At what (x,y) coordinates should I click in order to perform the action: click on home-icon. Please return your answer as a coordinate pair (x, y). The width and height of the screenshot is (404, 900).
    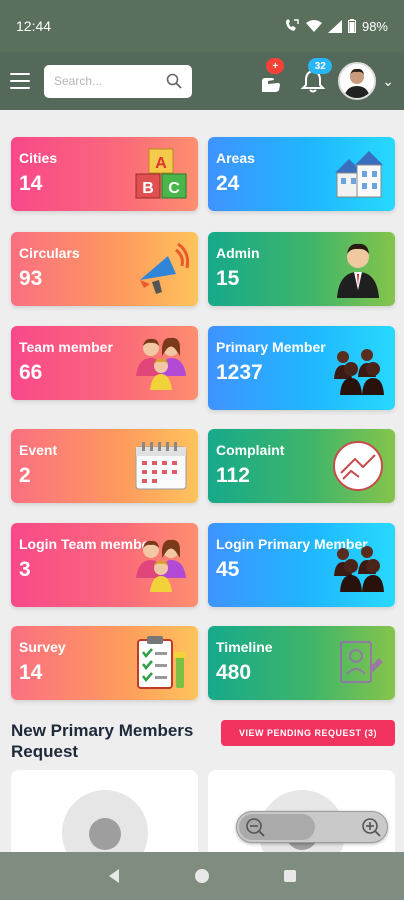
    Looking at the image, I should click on (202, 876).